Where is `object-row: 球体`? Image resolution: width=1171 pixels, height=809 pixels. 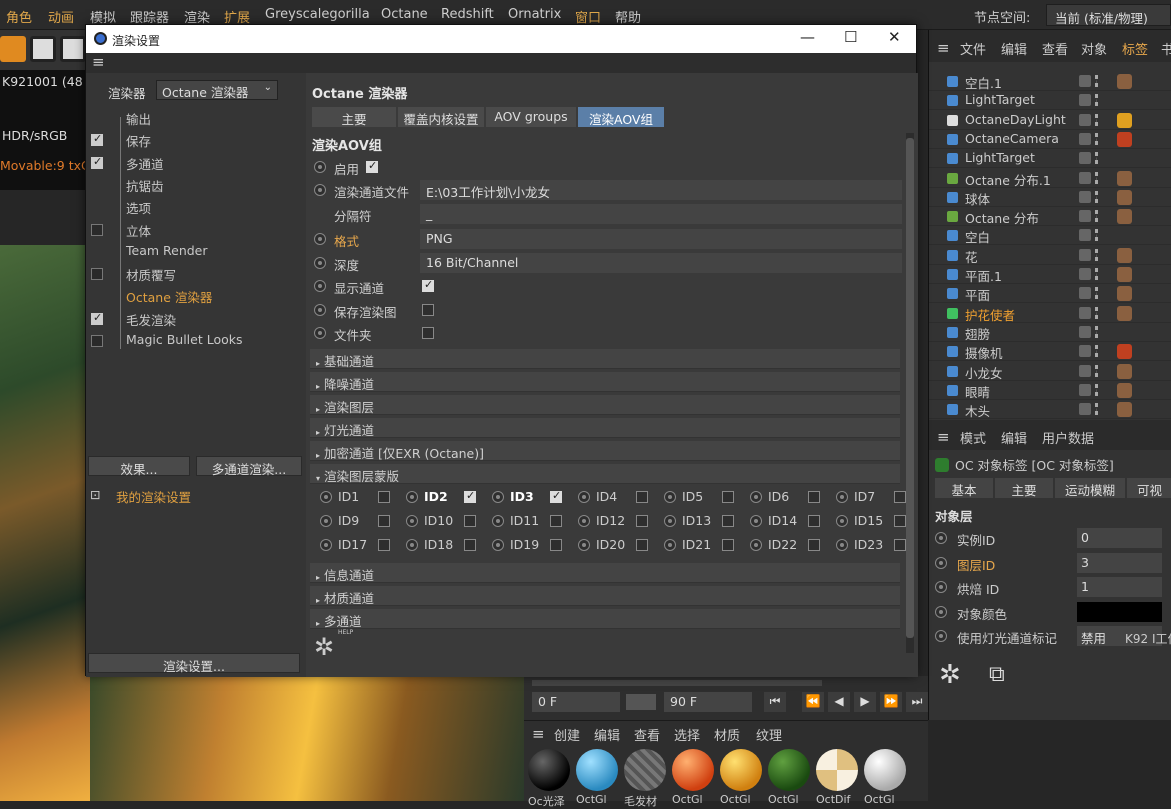 object-row: 球体 is located at coordinates (1050, 197).